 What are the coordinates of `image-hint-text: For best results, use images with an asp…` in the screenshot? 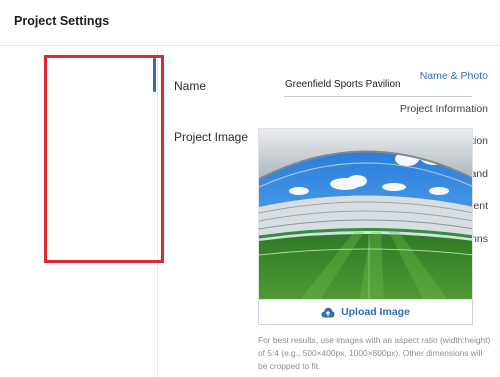 It's located at (374, 353).